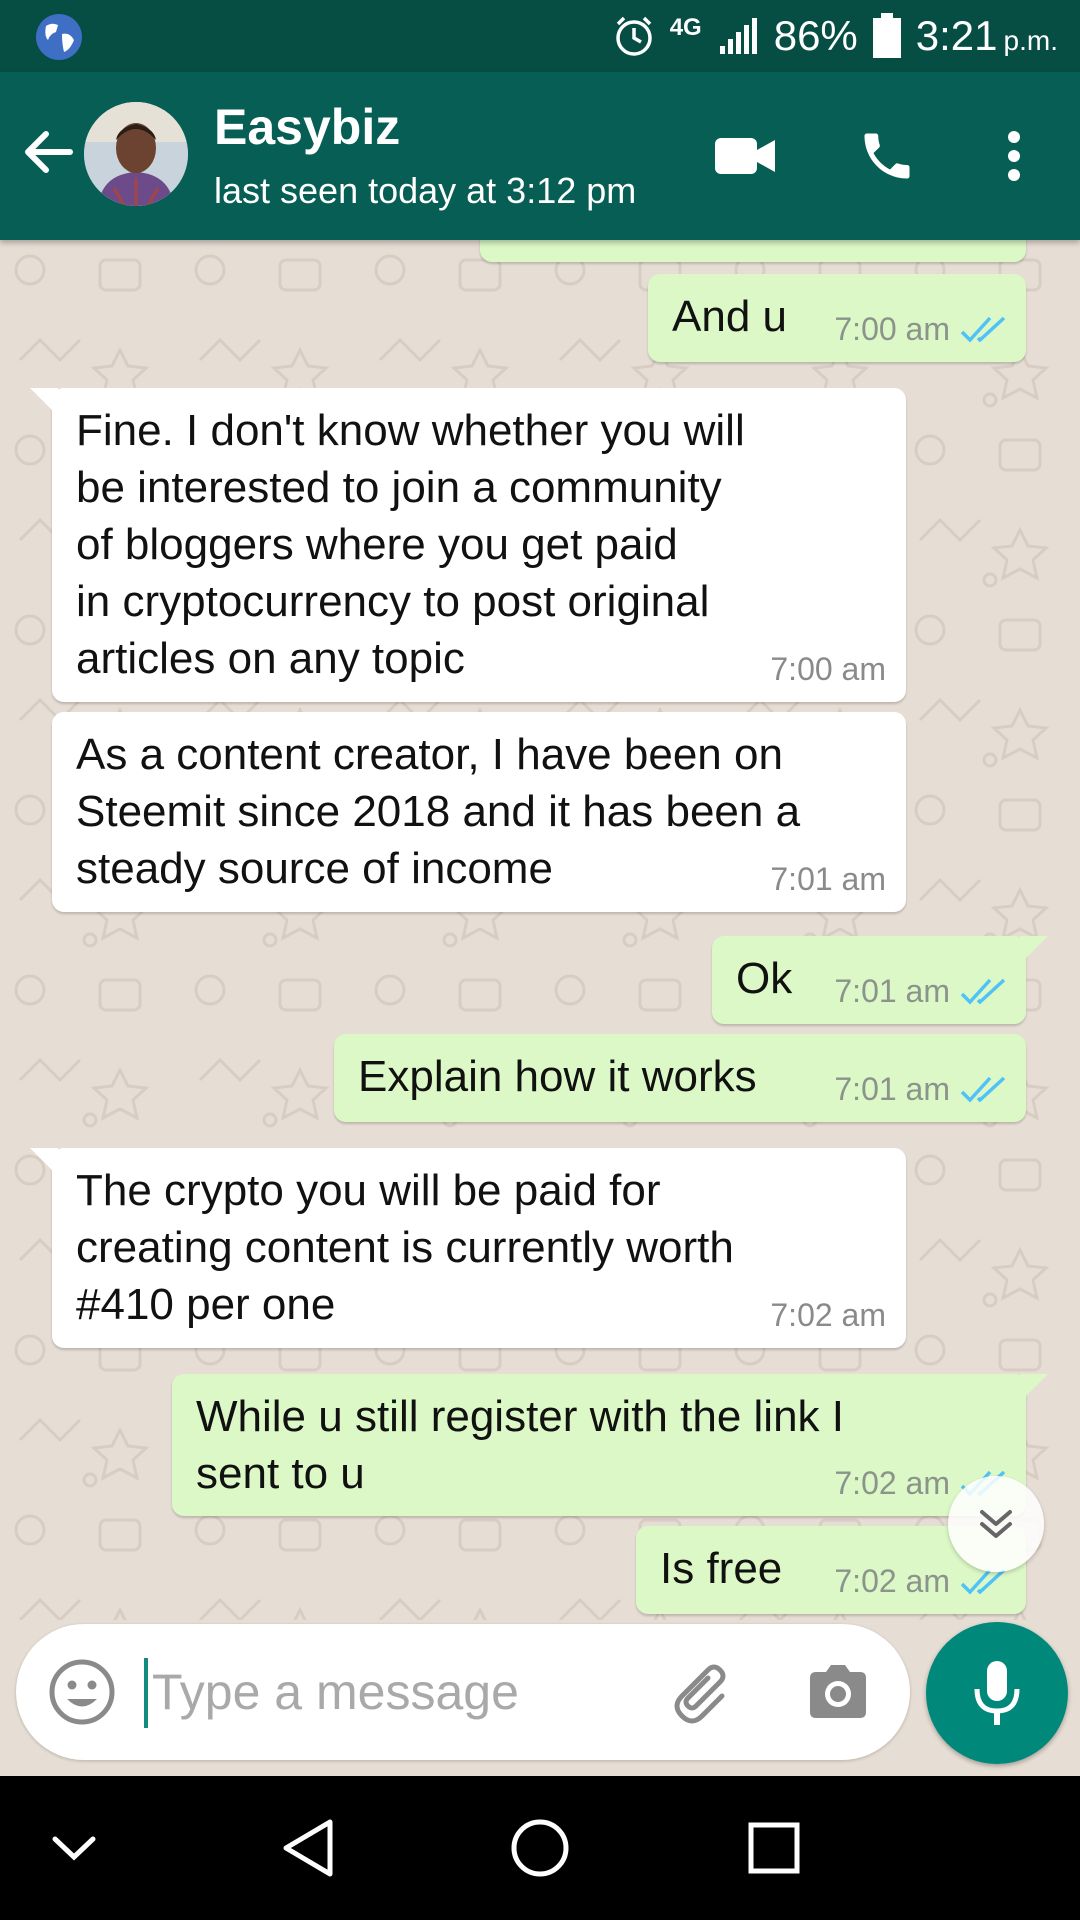 This screenshot has width=1080, height=1920. I want to click on recents-square-icon, so click(774, 1848).